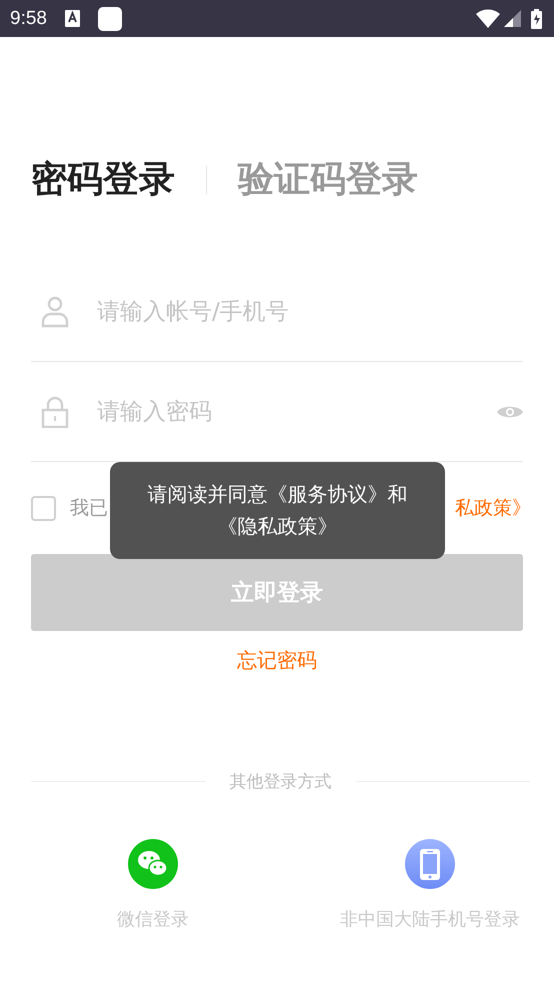  What do you see at coordinates (103, 179) in the screenshot?
I see `login-tab: 密码登录` at bounding box center [103, 179].